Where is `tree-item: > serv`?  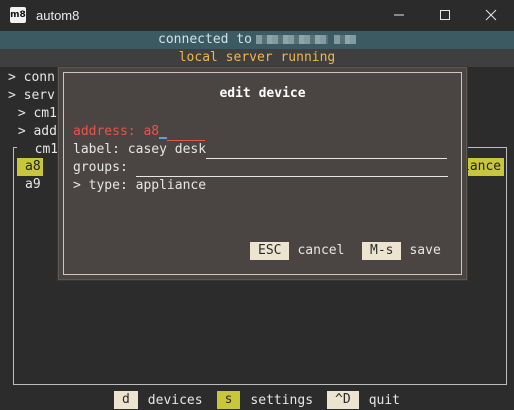
tree-item: > serv is located at coordinates (31, 96).